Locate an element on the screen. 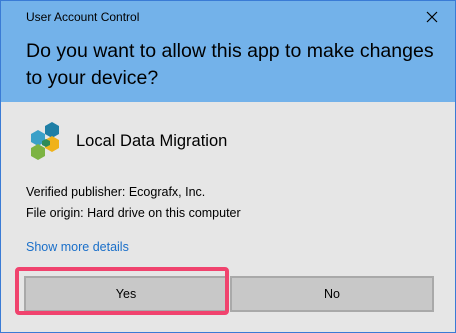  close-button is located at coordinates (432, 17).